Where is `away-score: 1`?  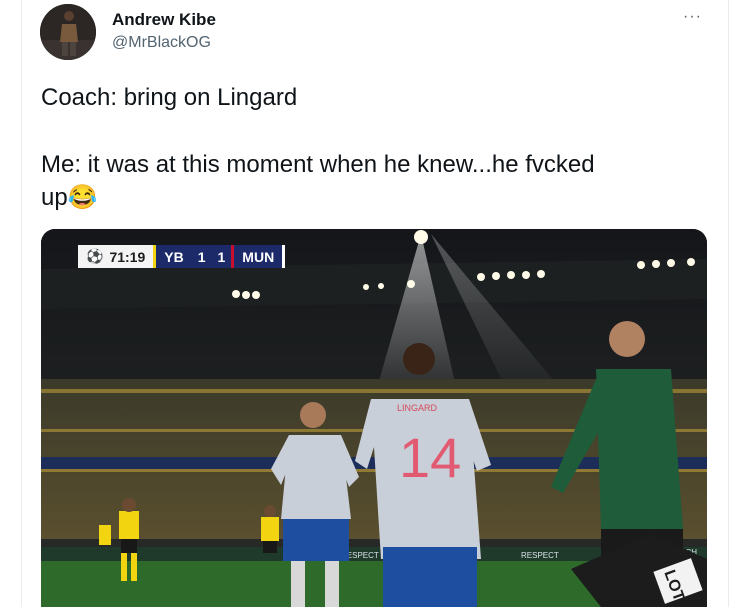
away-score: 1 is located at coordinates (221, 256).